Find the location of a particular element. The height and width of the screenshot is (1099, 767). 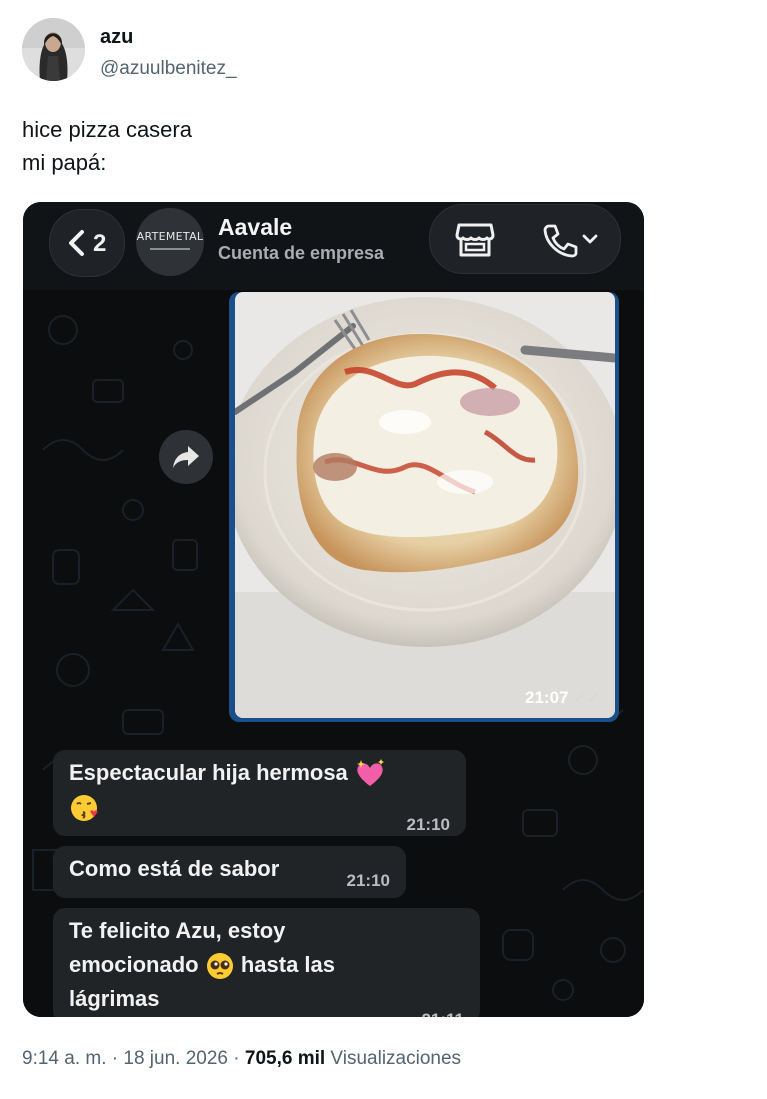

message-text-line: lágrimas is located at coordinates (114, 998).